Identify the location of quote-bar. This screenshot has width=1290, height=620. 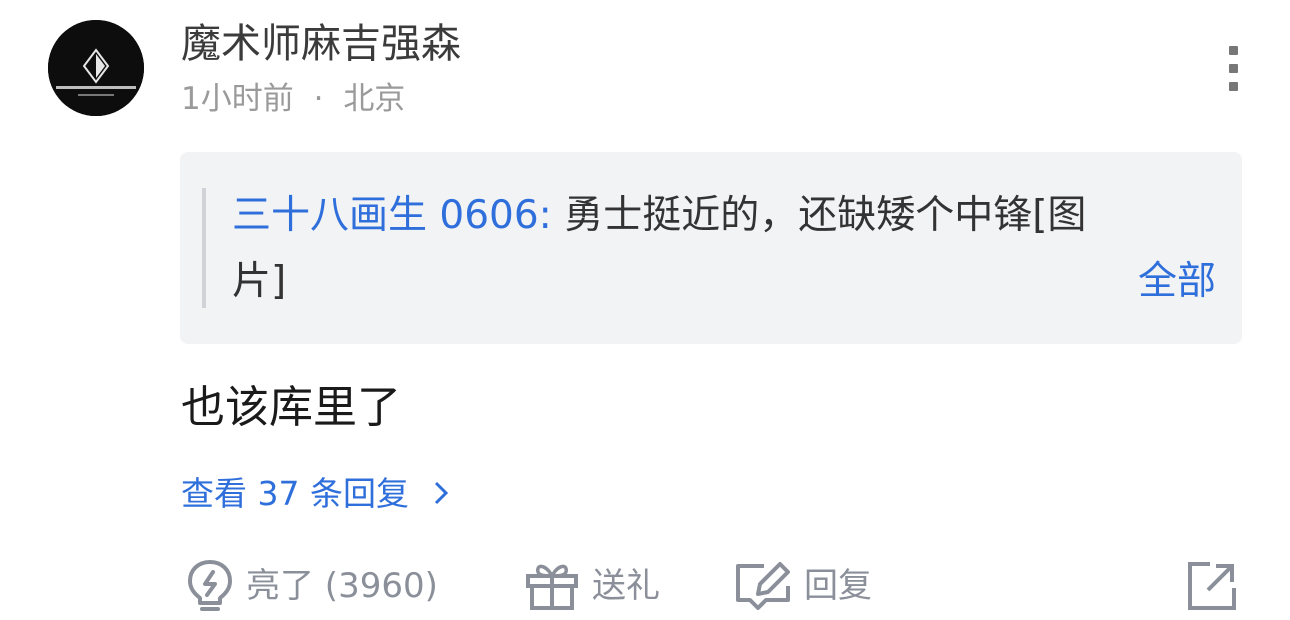
(204, 248).